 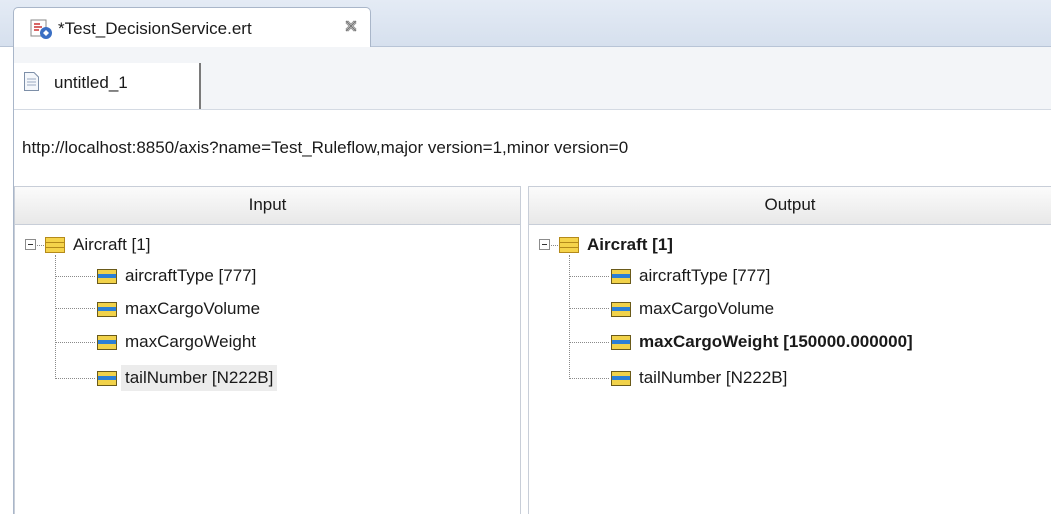 I want to click on tree-row-label: maxCargoWeight [150000.000000], so click(x=776, y=341).